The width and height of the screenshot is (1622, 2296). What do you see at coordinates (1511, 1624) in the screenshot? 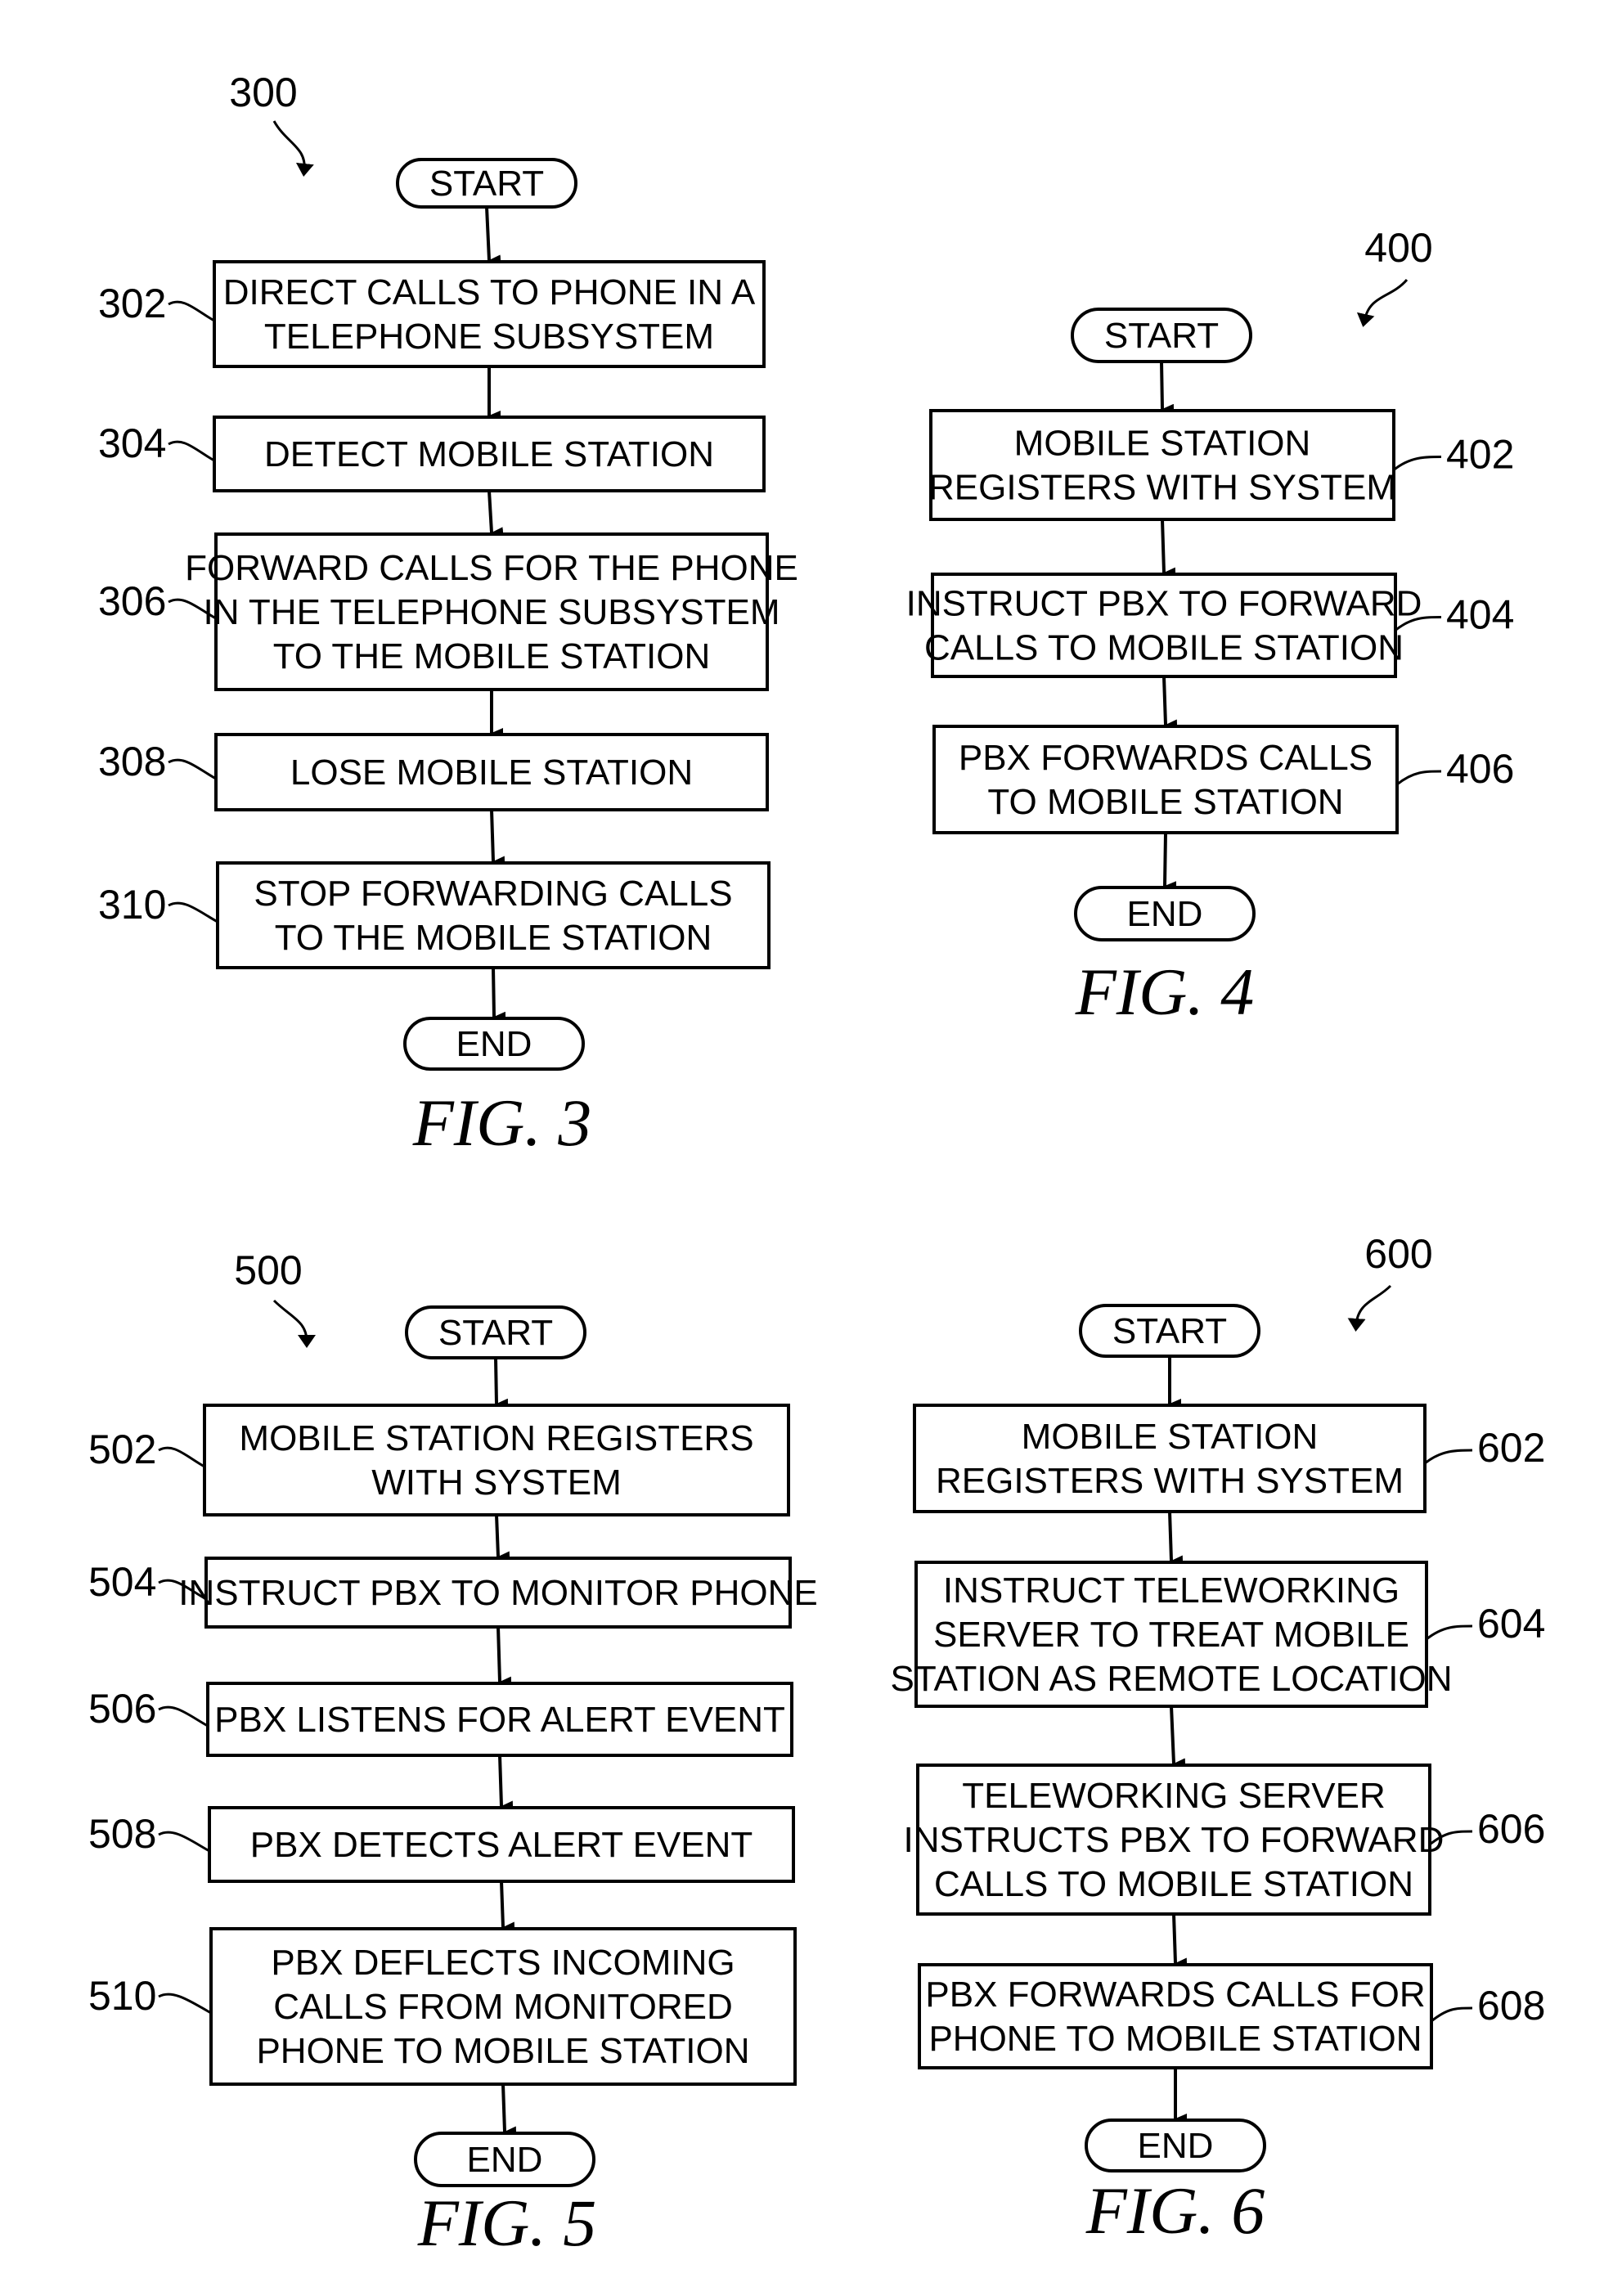
I see `step-reference-numeral: 604` at bounding box center [1511, 1624].